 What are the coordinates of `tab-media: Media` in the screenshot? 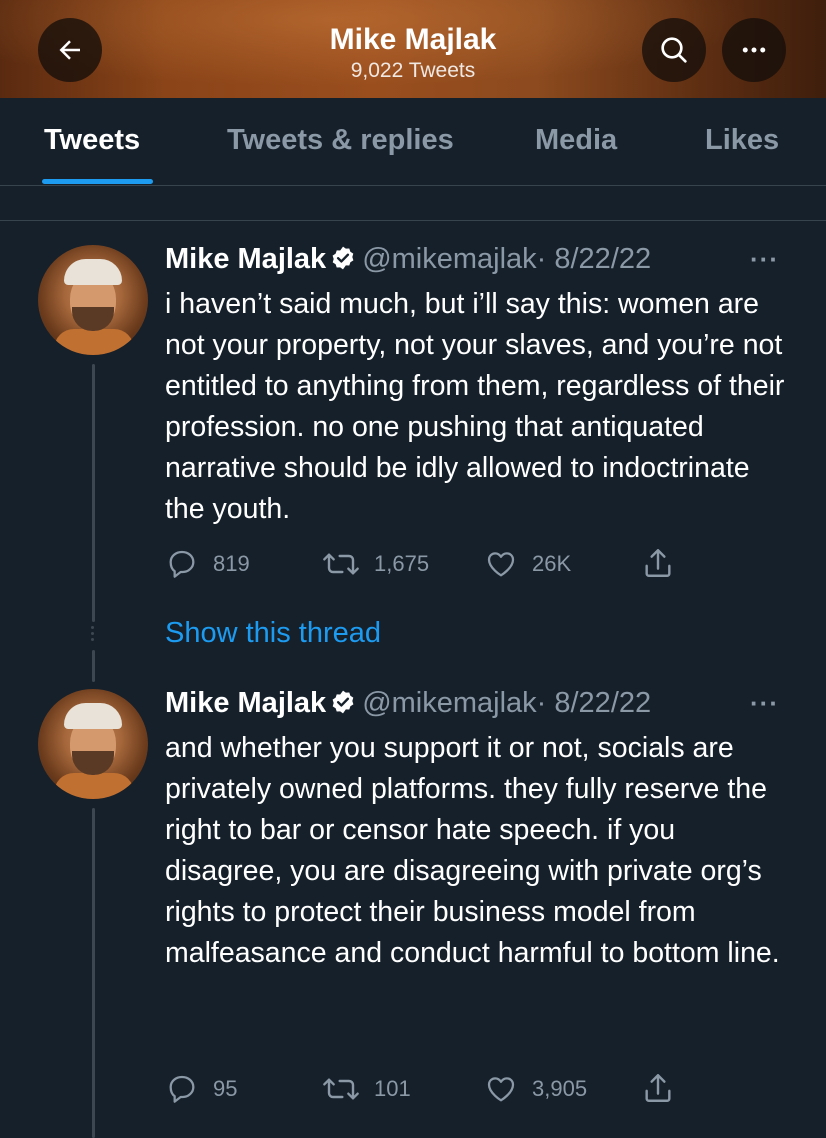 It's located at (576, 140).